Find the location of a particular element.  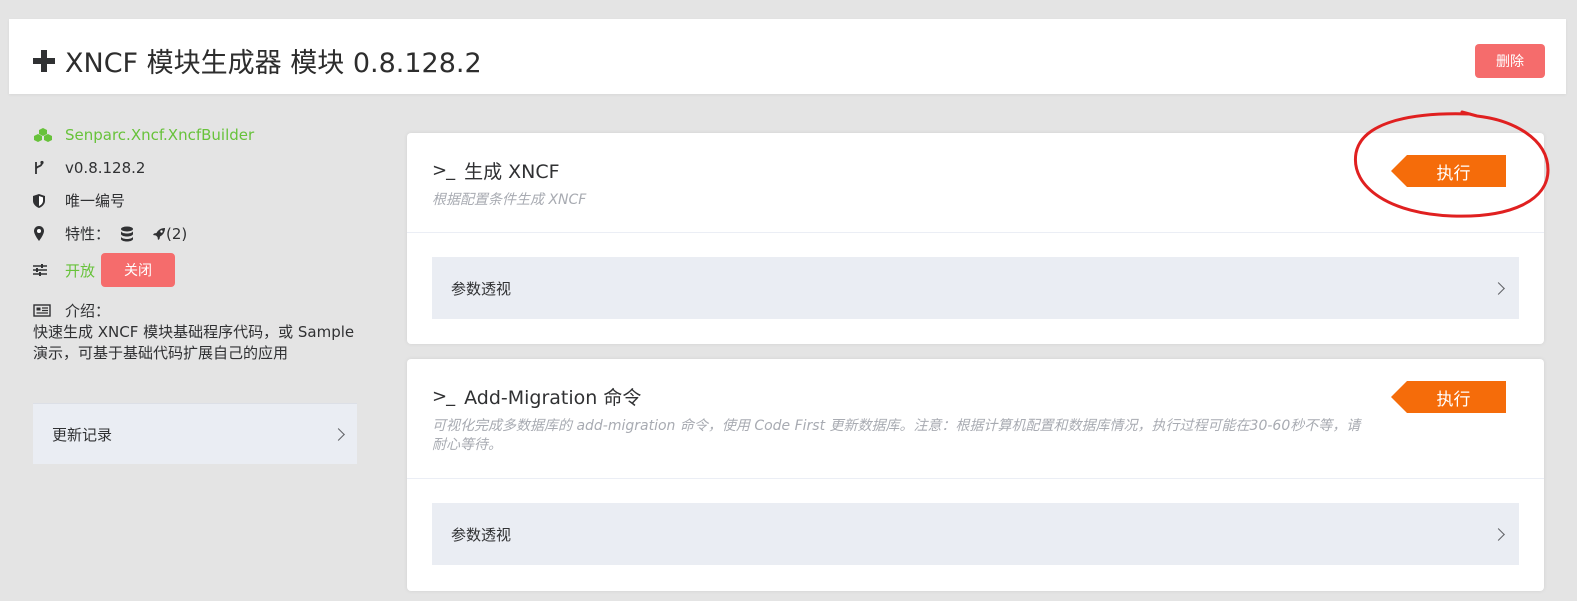

page-header: XNCF 模块生成器 模块 0.8.128.2 删除 is located at coordinates (787, 56).